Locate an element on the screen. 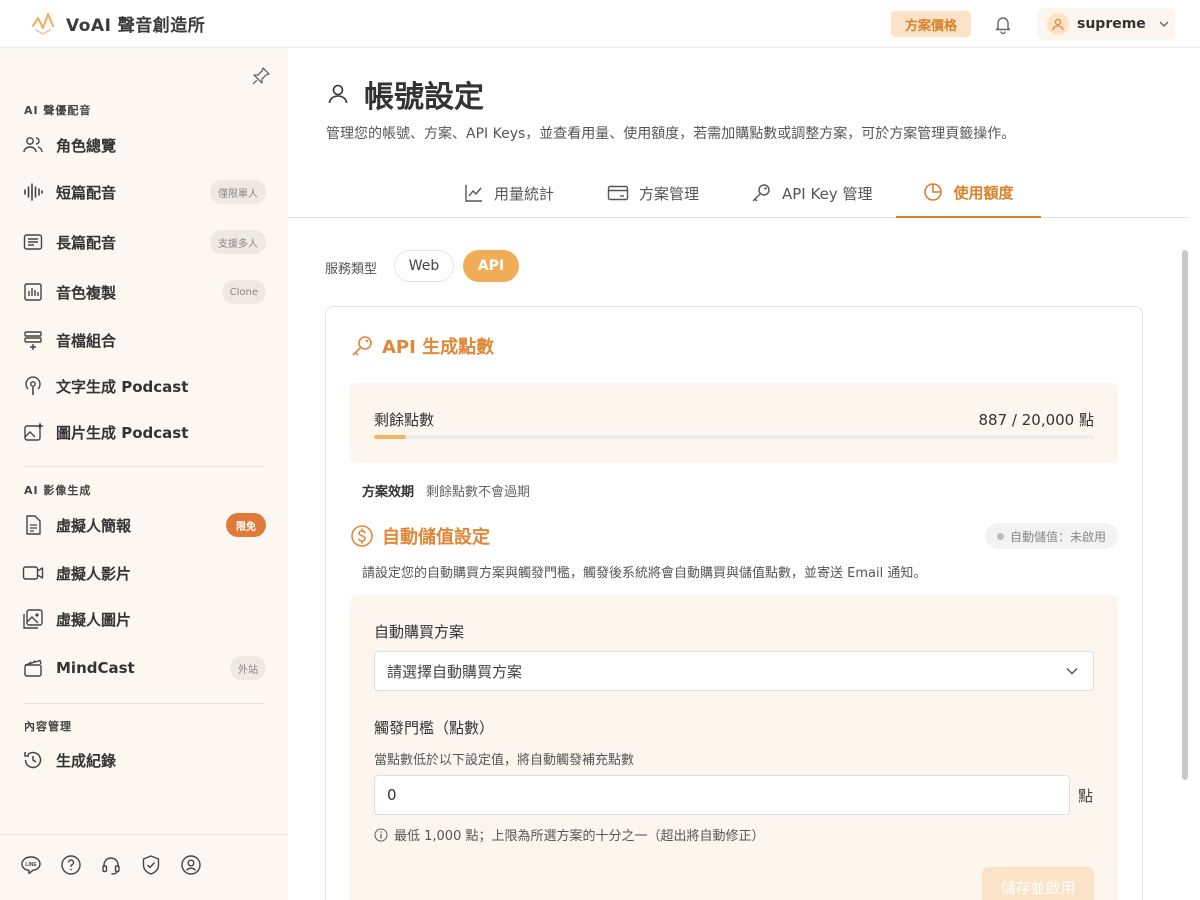  sidebar-item-label: 音色複製 is located at coordinates (86, 292).